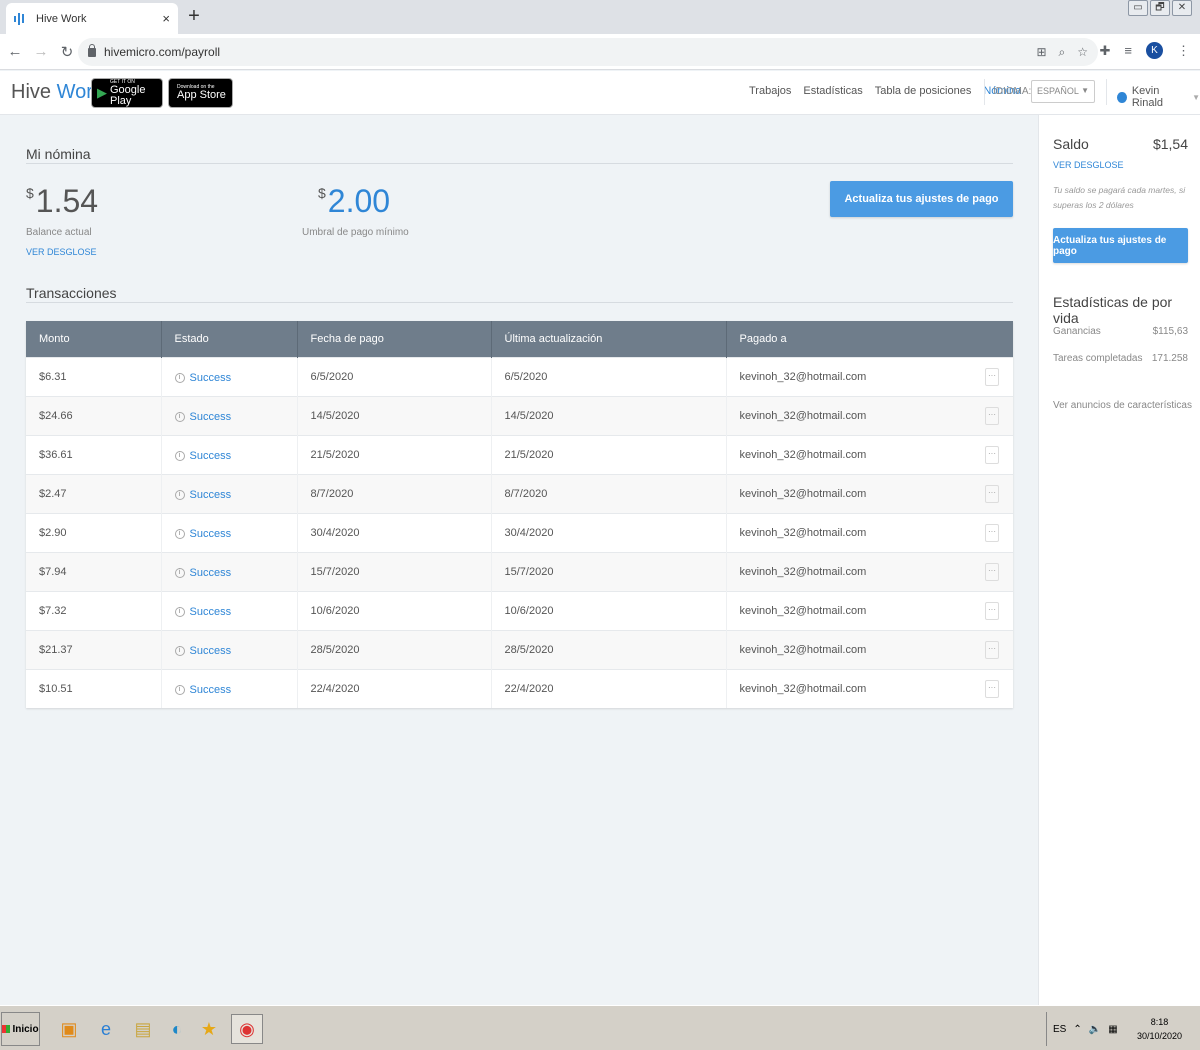 The width and height of the screenshot is (1200, 1050). I want to click on internet-explorer-icon: e, so click(106, 1029).